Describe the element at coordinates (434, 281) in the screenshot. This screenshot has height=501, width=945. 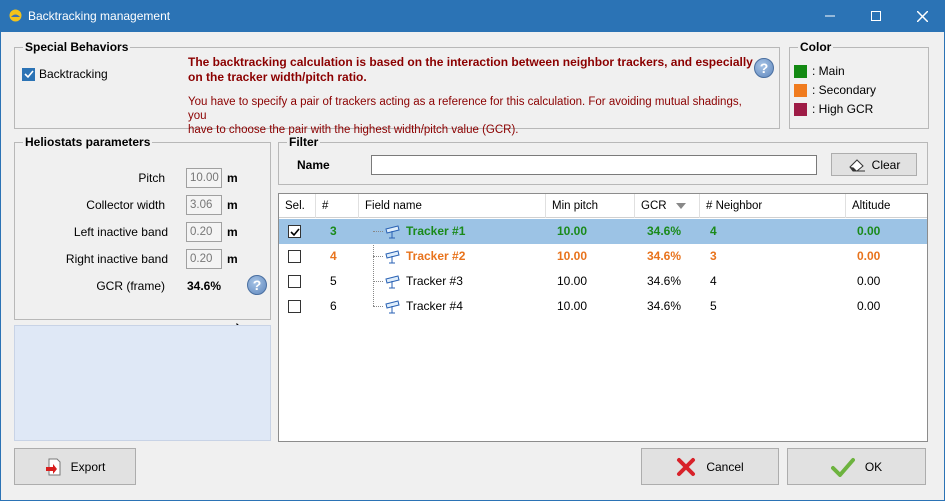
I see `row-field-name: Tracker #3` at that location.